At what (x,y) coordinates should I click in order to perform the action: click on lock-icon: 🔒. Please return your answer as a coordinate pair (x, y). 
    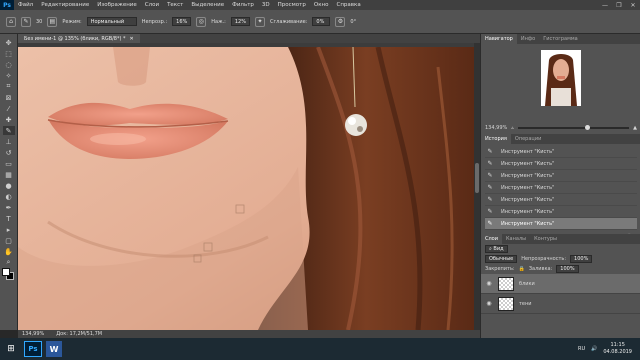
    Looking at the image, I should click on (522, 269).